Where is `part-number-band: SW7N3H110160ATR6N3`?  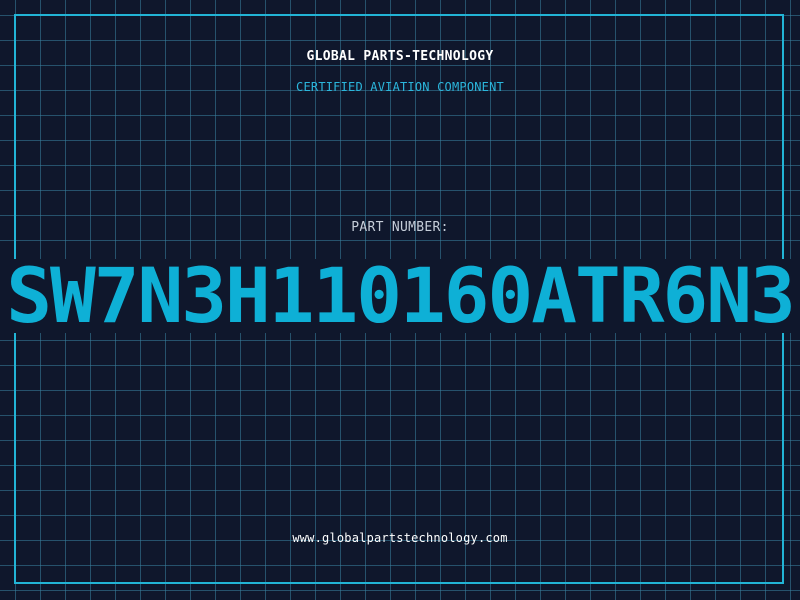
part-number-band: SW7N3H110160ATR6N3 is located at coordinates (400, 296).